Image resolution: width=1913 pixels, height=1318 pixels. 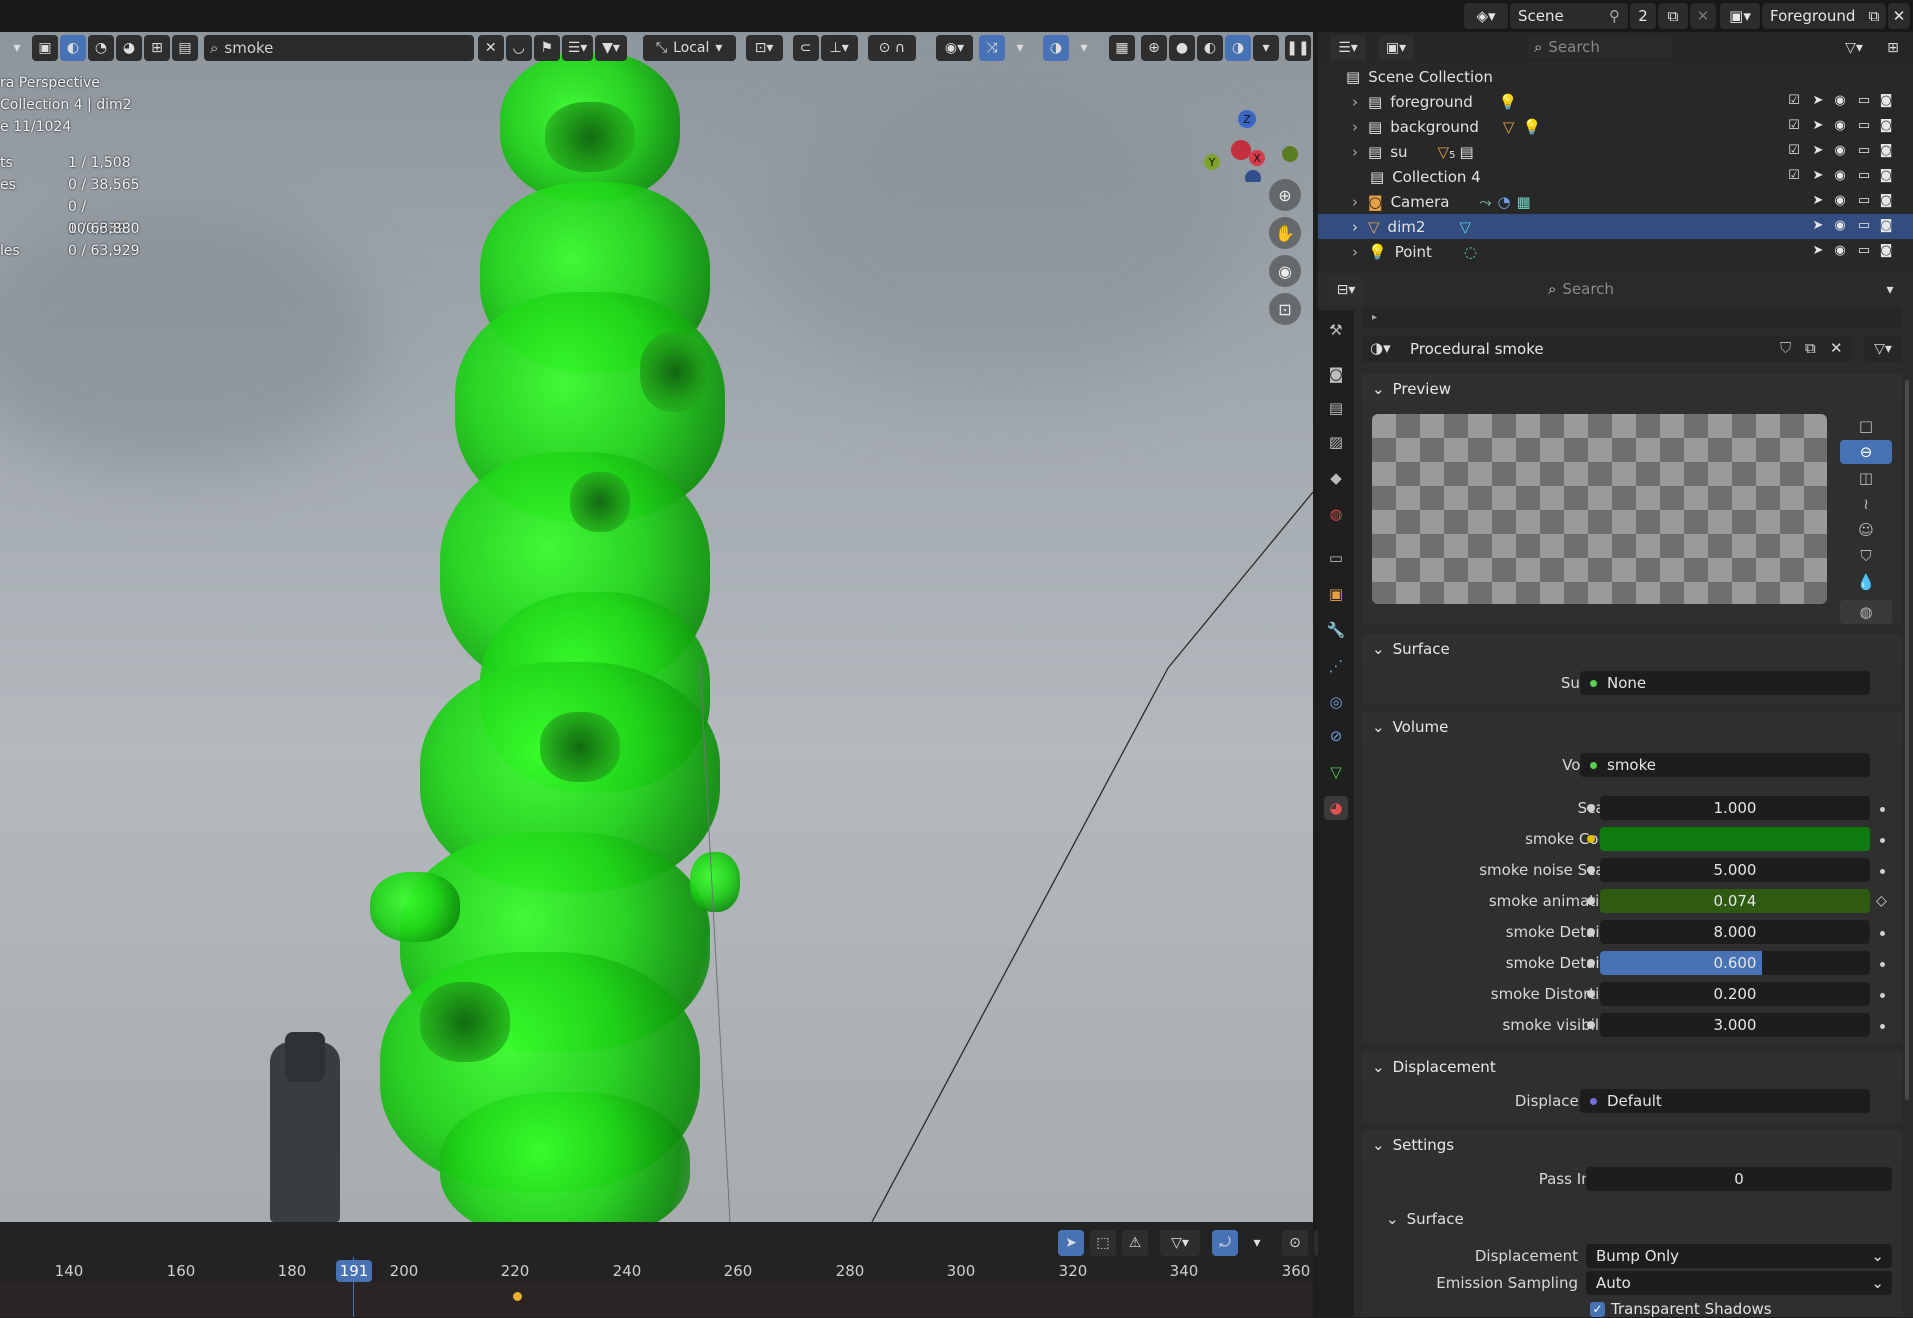 I want to click on material-shading-icon: ◐, so click(x=1210, y=48).